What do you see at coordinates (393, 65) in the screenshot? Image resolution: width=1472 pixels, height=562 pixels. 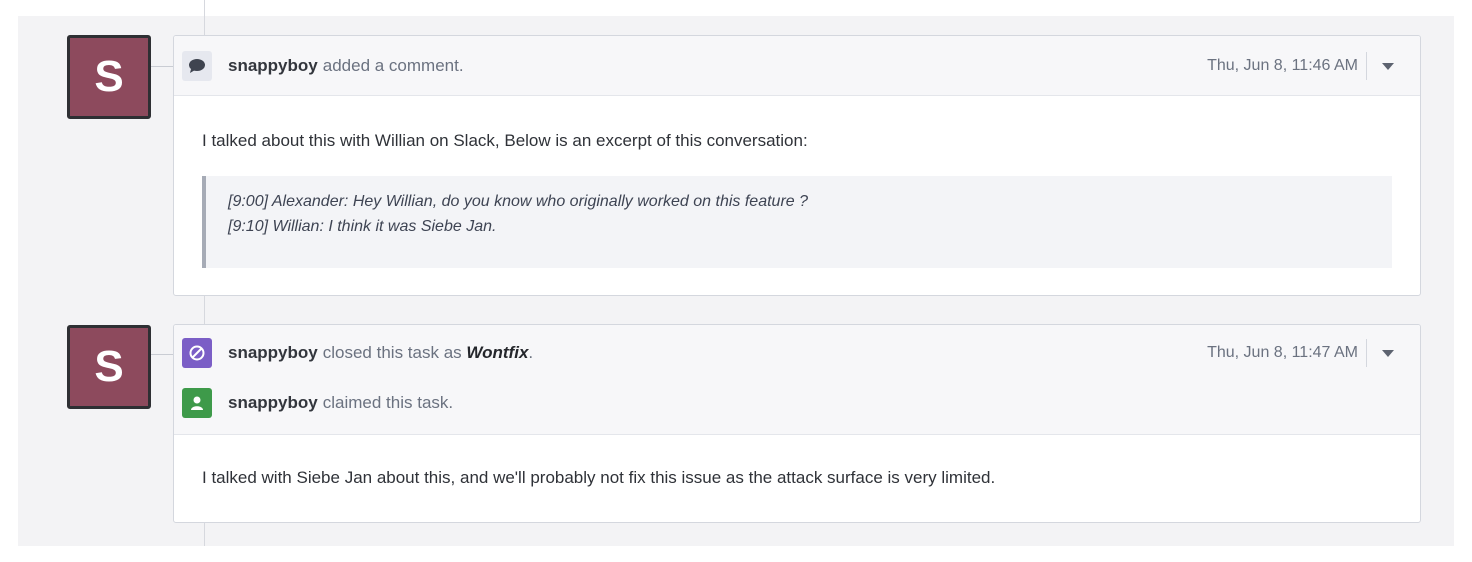 I see `event-action: added a comment.` at bounding box center [393, 65].